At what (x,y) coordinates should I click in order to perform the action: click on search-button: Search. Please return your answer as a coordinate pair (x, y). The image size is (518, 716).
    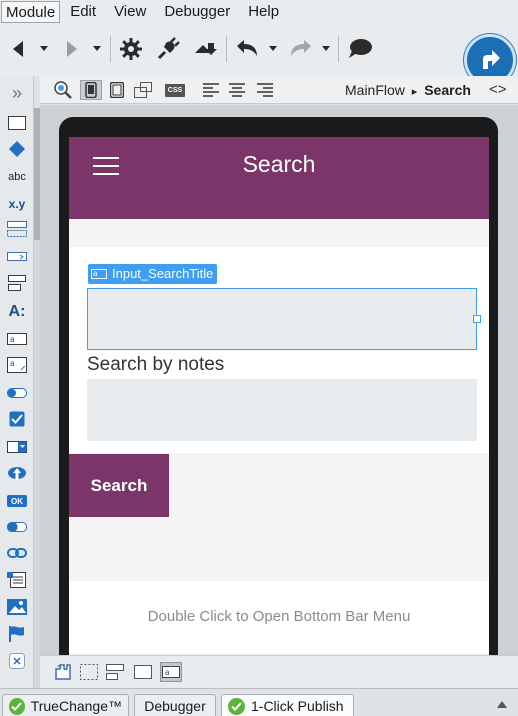
    Looking at the image, I should click on (119, 485).